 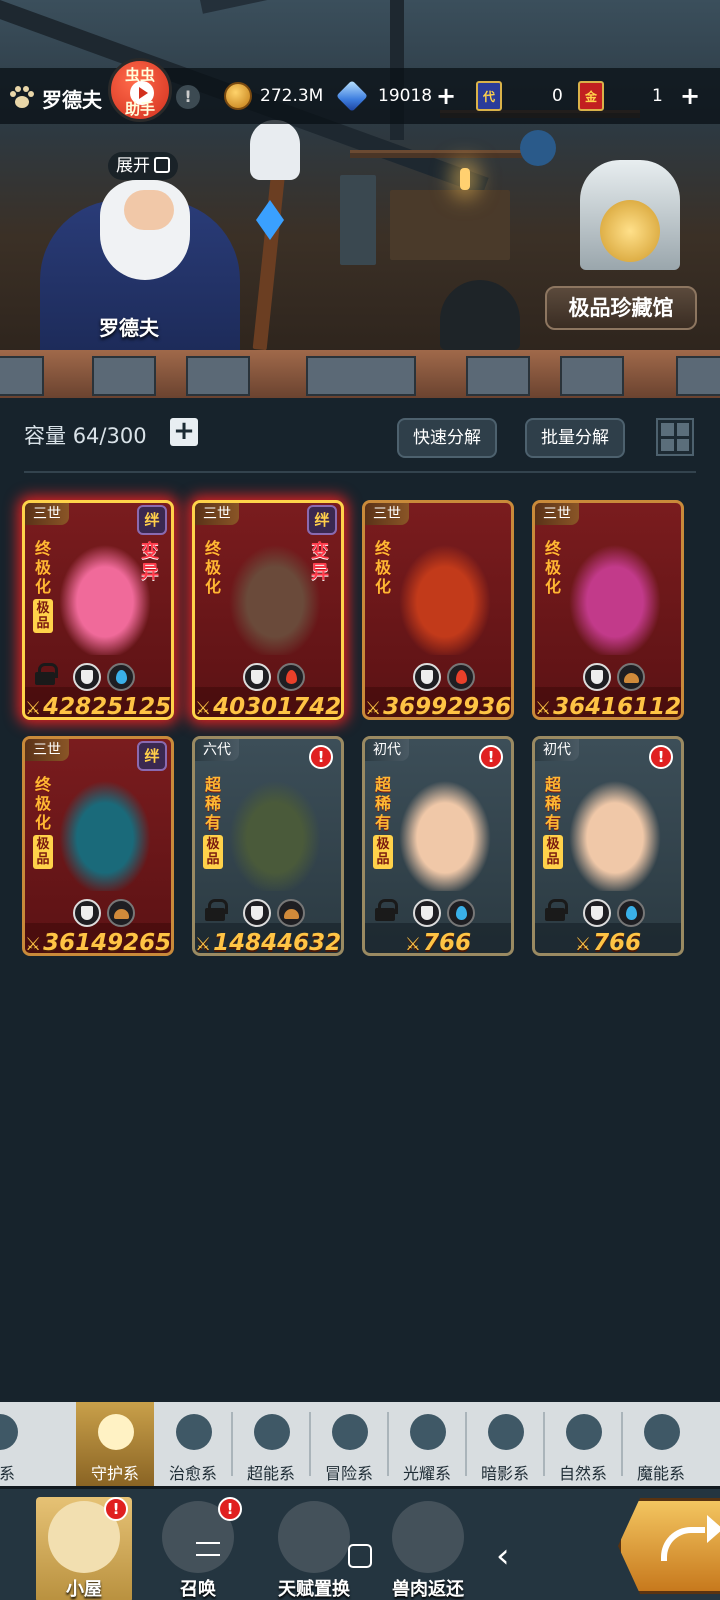 I want to click on category-tab-label: 光耀系, so click(x=426, y=1473).